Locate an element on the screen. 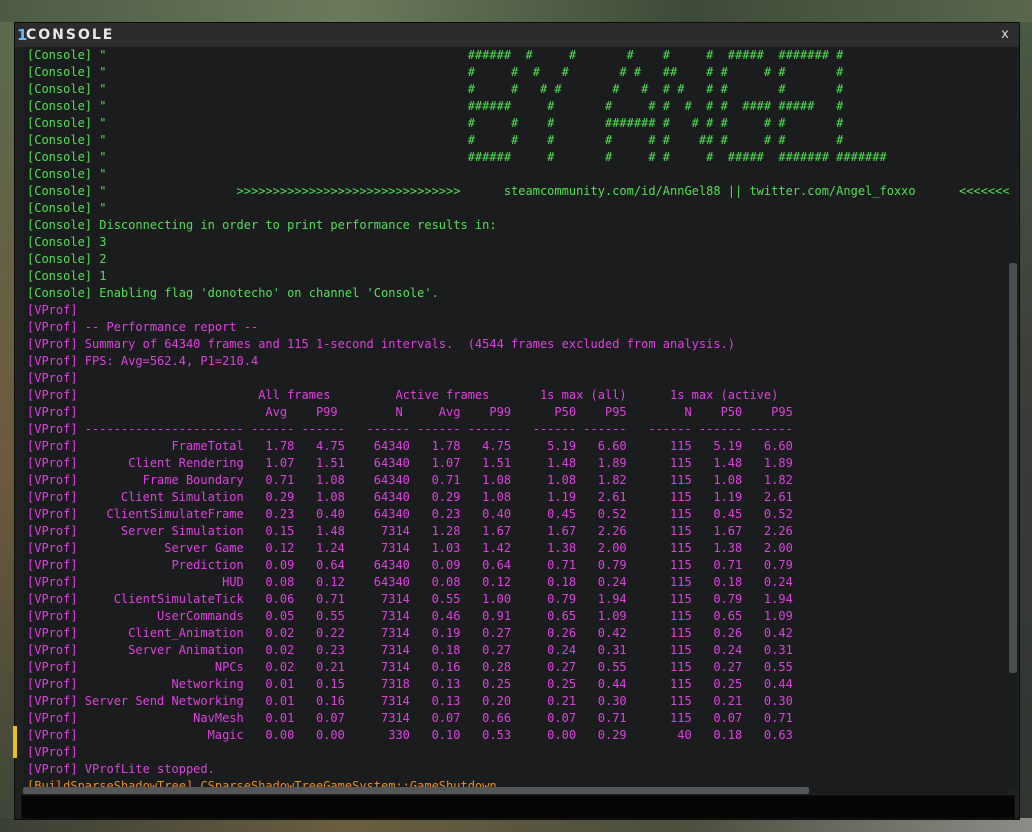 The width and height of the screenshot is (1032, 832). log-line-console: [Console] " # # # ####### # # # # # # # is located at coordinates (435, 123).